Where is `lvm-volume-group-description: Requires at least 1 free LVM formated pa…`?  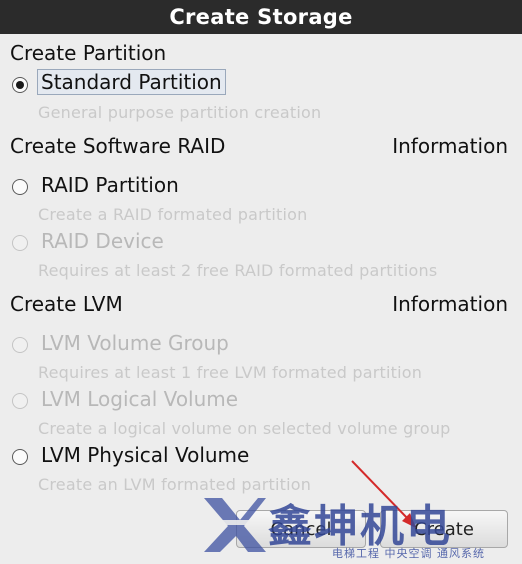
lvm-volume-group-description: Requires at least 1 free LVM formated pa… is located at coordinates (230, 372).